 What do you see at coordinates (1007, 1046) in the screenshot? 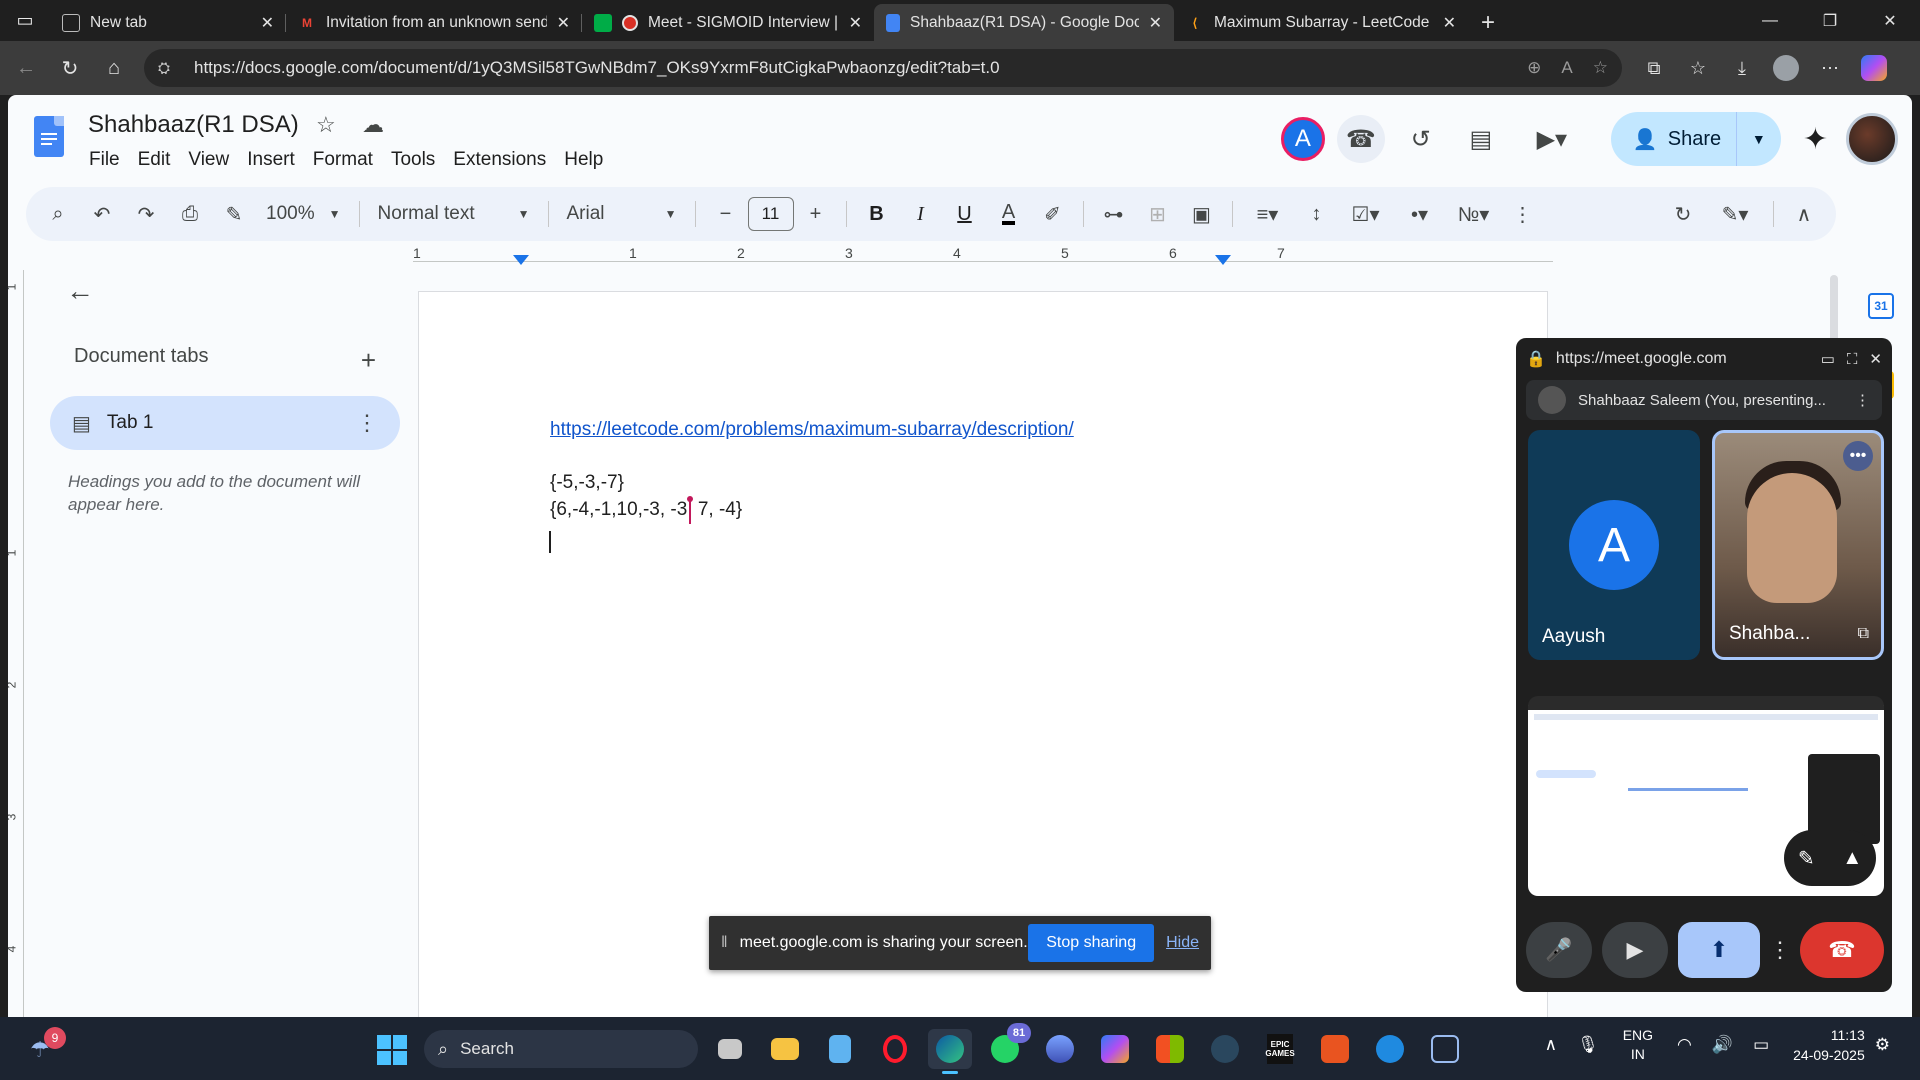
I see `whatsapp-icon: 81` at bounding box center [1007, 1046].